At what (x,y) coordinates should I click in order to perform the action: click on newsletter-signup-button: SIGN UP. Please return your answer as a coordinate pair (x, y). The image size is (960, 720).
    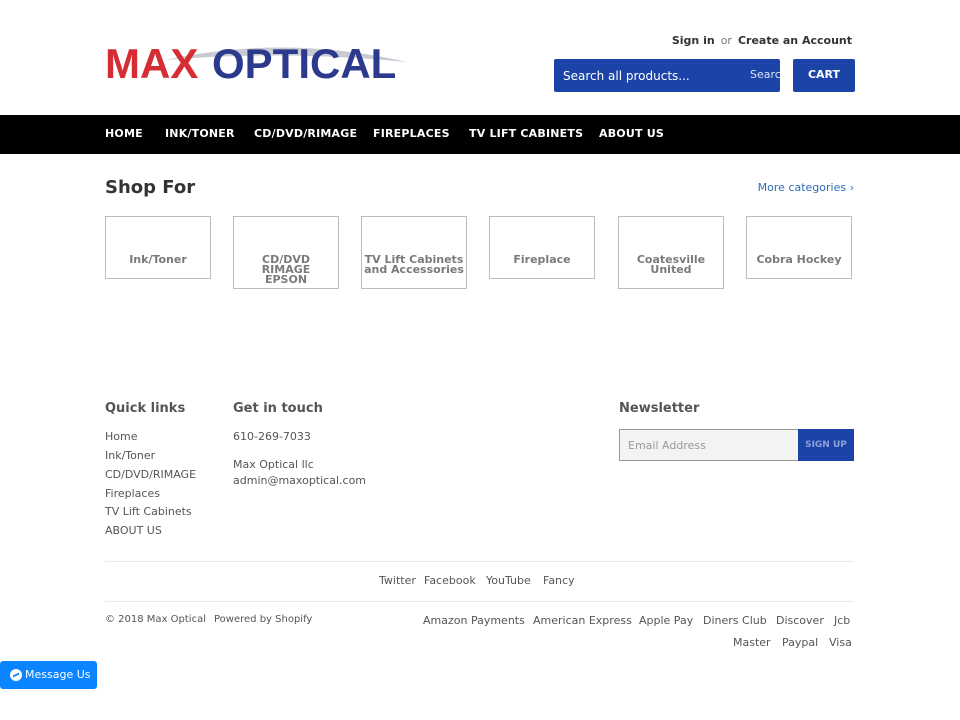
    Looking at the image, I should click on (826, 445).